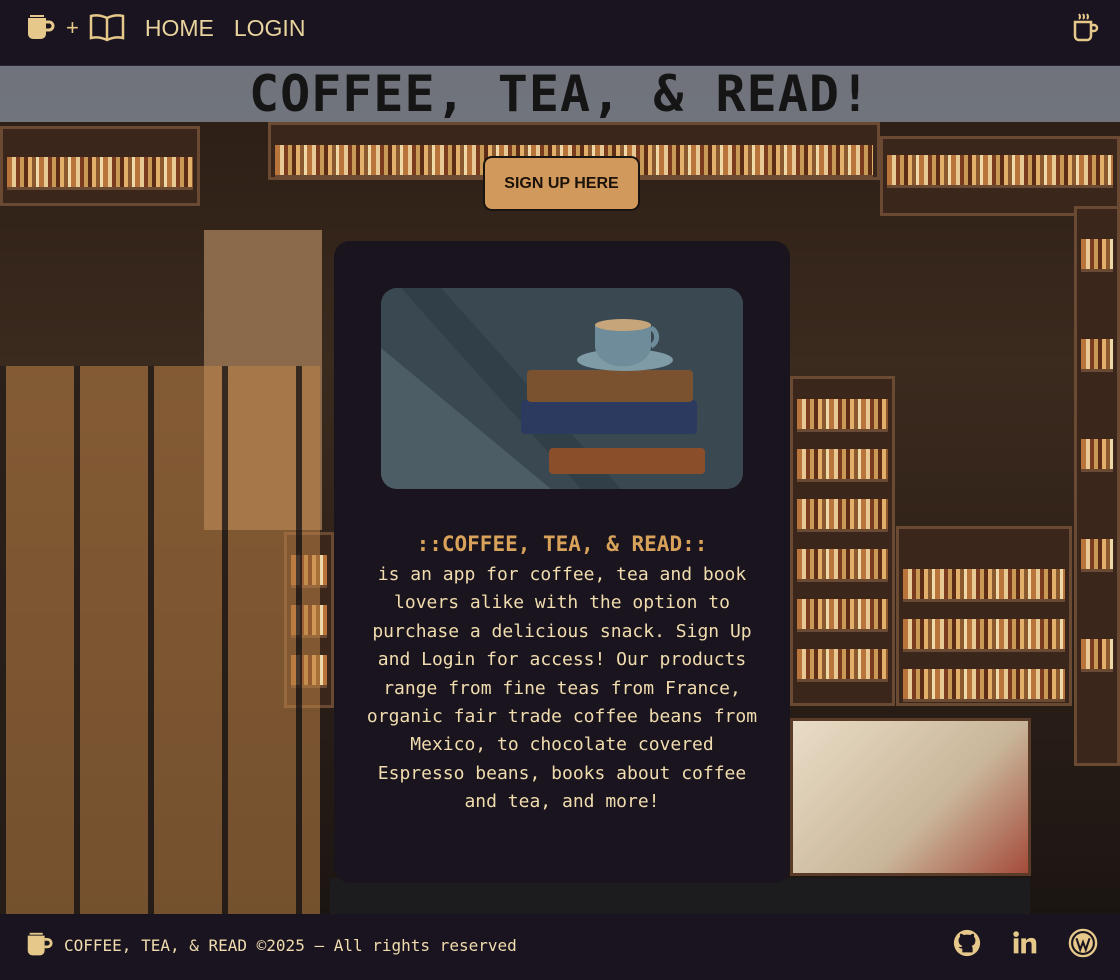 Image resolution: width=1120 pixels, height=980 pixels. What do you see at coordinates (984, 616) in the screenshot?
I see `far-right-shelf` at bounding box center [984, 616].